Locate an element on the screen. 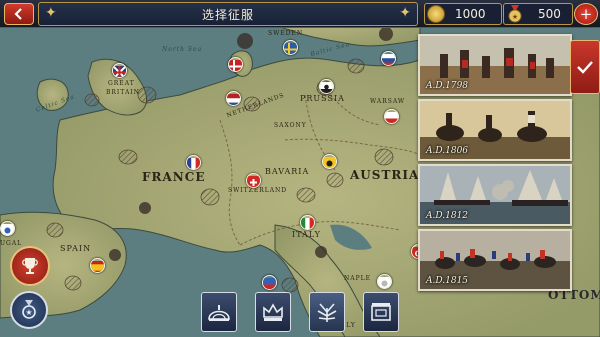 This screenshot has width=600, height=337. label-france: FRANCE is located at coordinates (174, 177).